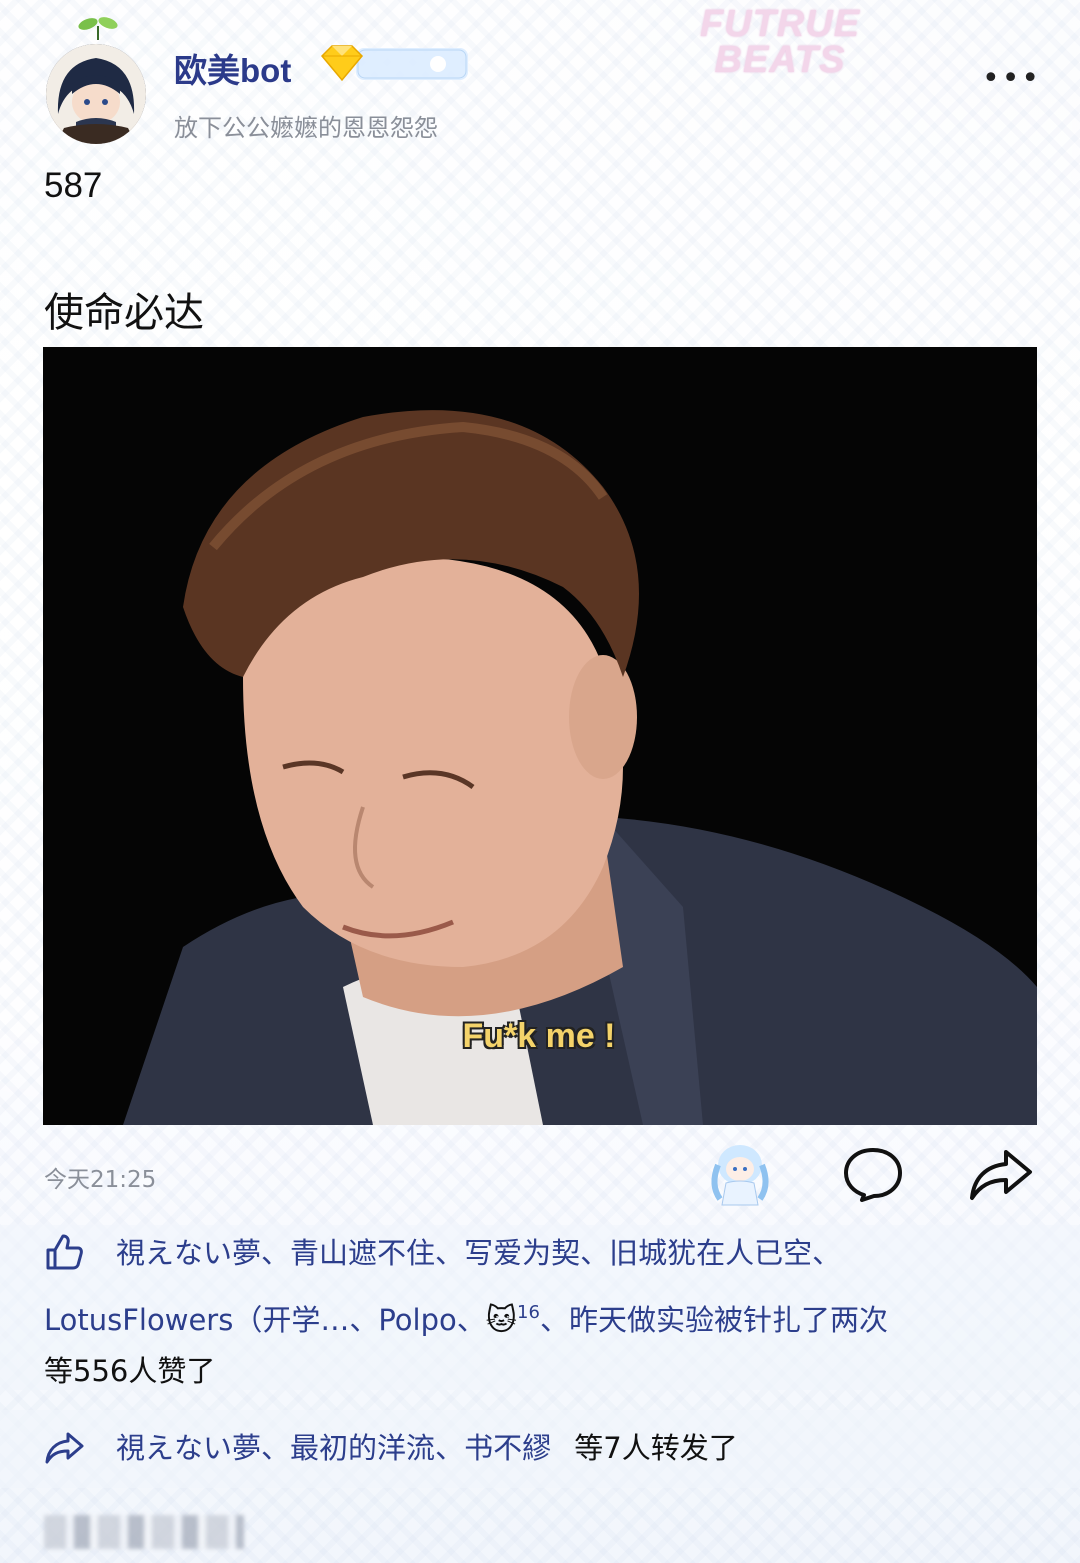 This screenshot has width=1080, height=1563. I want to click on diamond-badge-icon, so click(394, 64).